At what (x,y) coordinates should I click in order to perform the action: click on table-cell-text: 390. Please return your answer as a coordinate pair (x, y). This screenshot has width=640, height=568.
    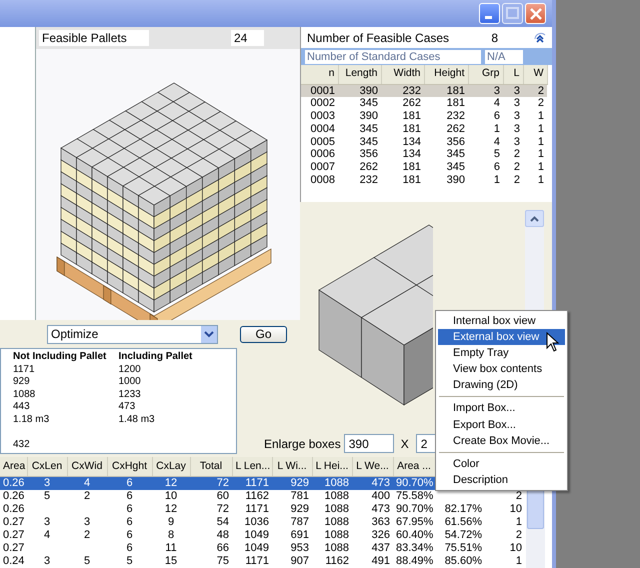
    Looking at the image, I should click on (456, 180).